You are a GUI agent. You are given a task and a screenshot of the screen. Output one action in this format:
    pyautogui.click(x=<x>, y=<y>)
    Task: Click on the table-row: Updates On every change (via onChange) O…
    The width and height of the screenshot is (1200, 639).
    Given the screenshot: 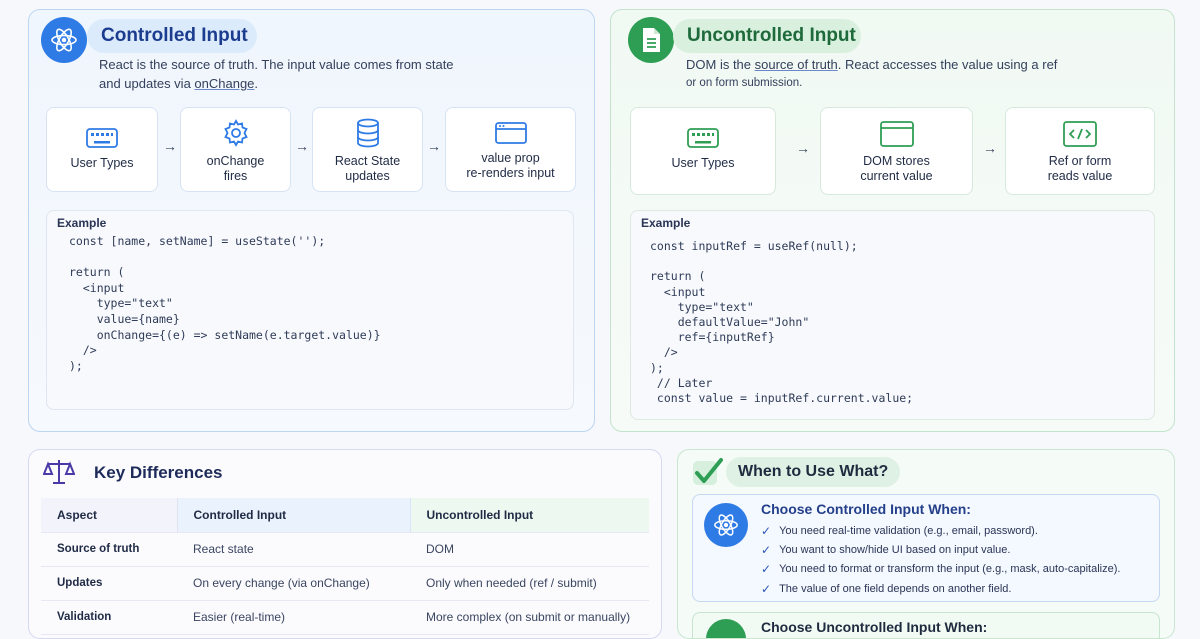 What is the action you would take?
    pyautogui.click(x=345, y=583)
    